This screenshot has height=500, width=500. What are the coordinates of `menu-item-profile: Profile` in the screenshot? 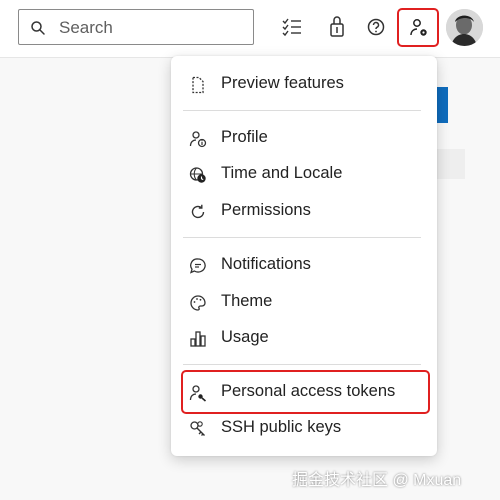 It's located at (304, 138).